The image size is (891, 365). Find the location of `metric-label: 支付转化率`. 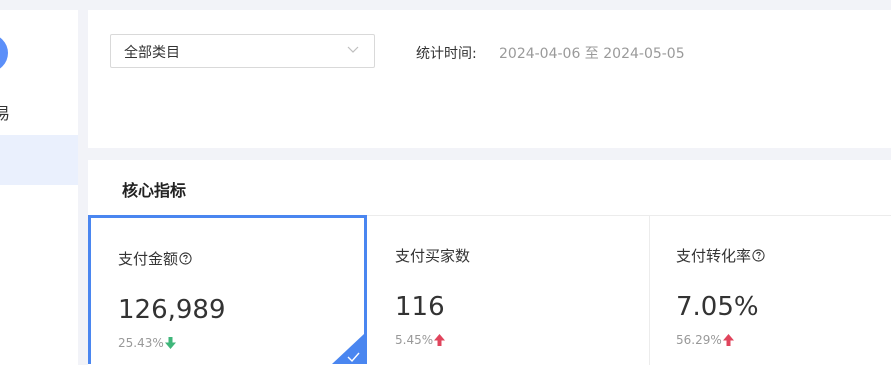

metric-label: 支付转化率 is located at coordinates (714, 256).